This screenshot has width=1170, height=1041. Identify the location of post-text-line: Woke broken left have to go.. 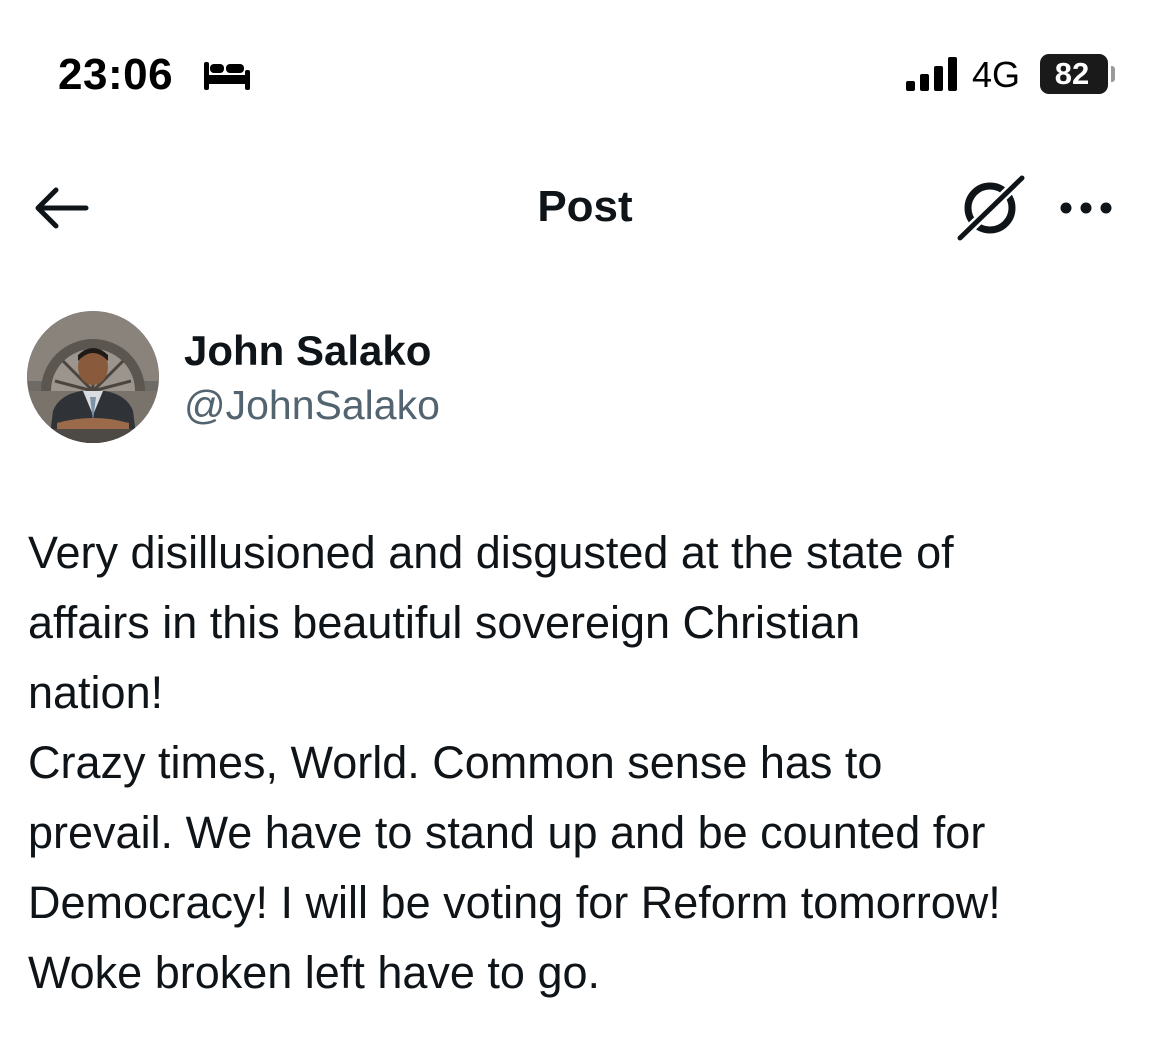
(314, 972).